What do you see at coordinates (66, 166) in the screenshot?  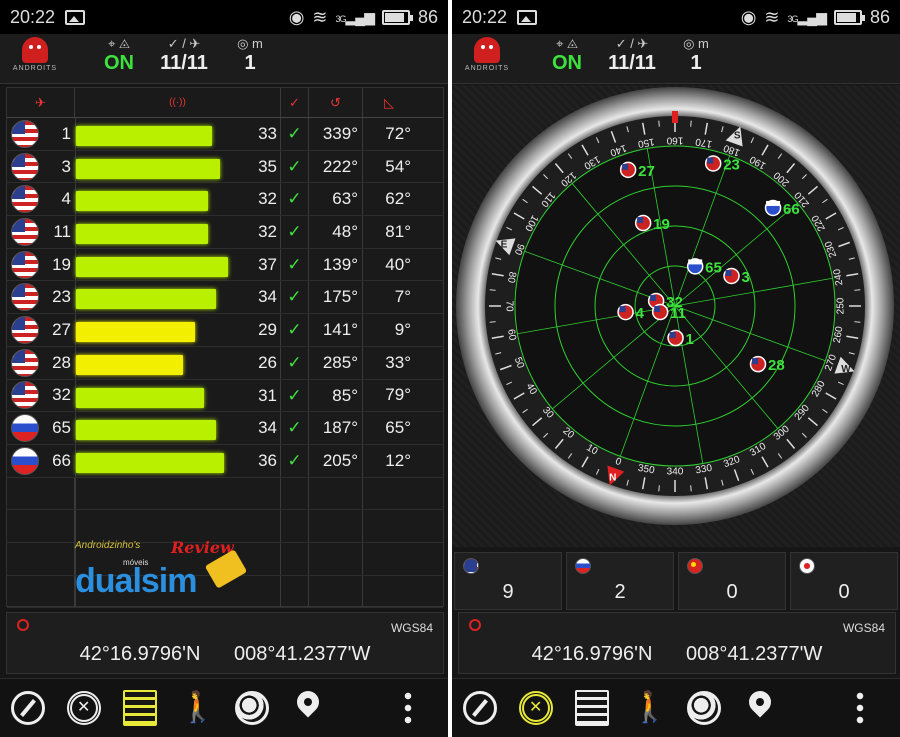 I see `row-prn: 3` at bounding box center [66, 166].